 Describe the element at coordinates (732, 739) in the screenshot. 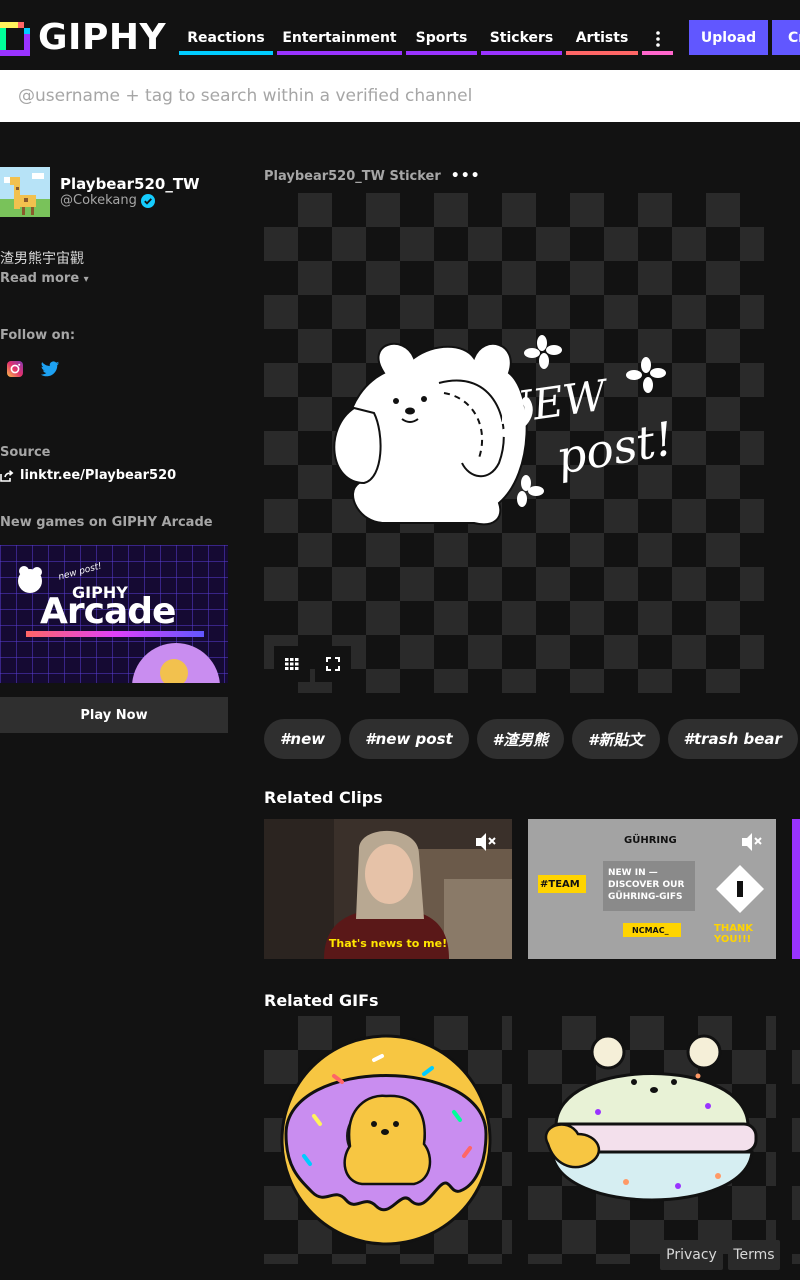

I see `tag-pill: #trash bear` at that location.